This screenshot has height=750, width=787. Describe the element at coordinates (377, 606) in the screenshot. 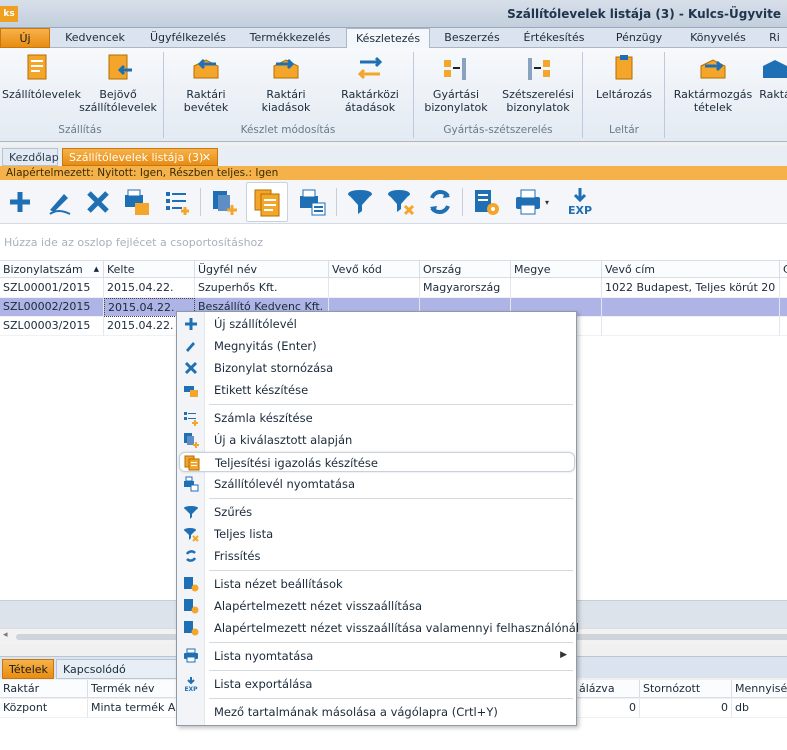

I see `menu-item-alapertelmezett-nezet: Alapértelmezett nézet visszaállítása` at that location.